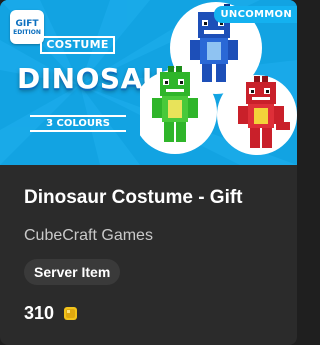  What do you see at coordinates (27, 23) in the screenshot?
I see `gift-badge-top-text: GIFT` at bounding box center [27, 23].